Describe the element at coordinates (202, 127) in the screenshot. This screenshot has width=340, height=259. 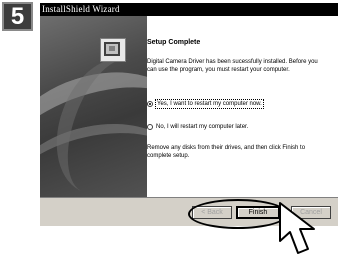
I see `restart-later-label: No, I will restart my computer later.` at that location.